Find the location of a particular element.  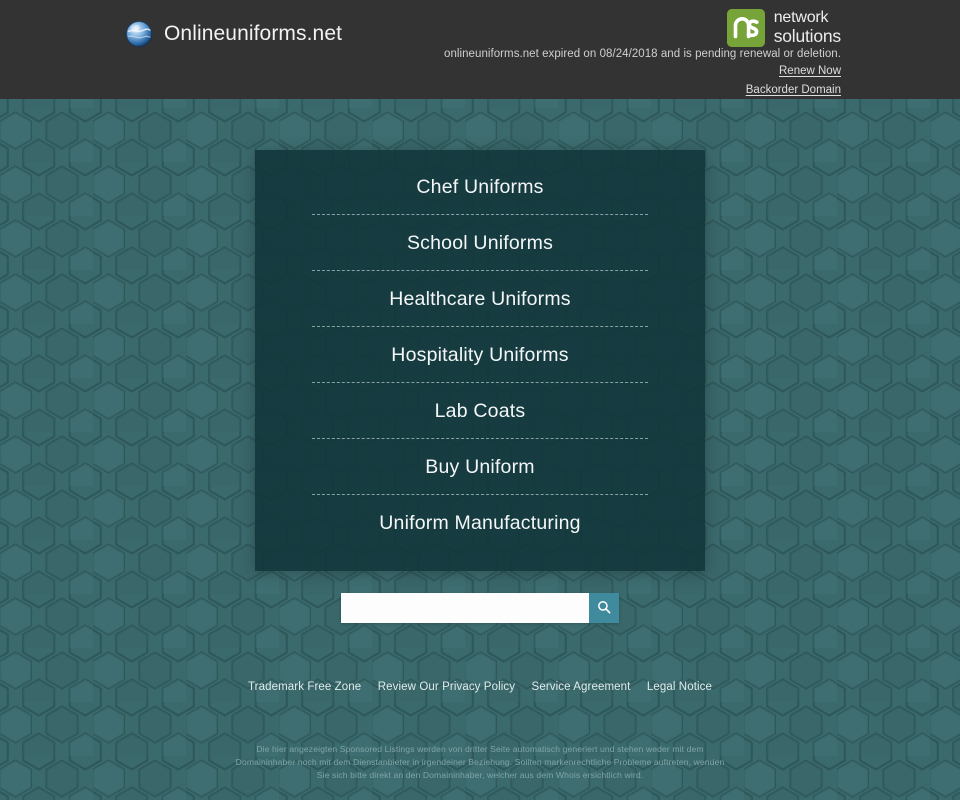

panel-link-healthcare-uniforms: Healthcare Uniforms is located at coordinates (480, 299).